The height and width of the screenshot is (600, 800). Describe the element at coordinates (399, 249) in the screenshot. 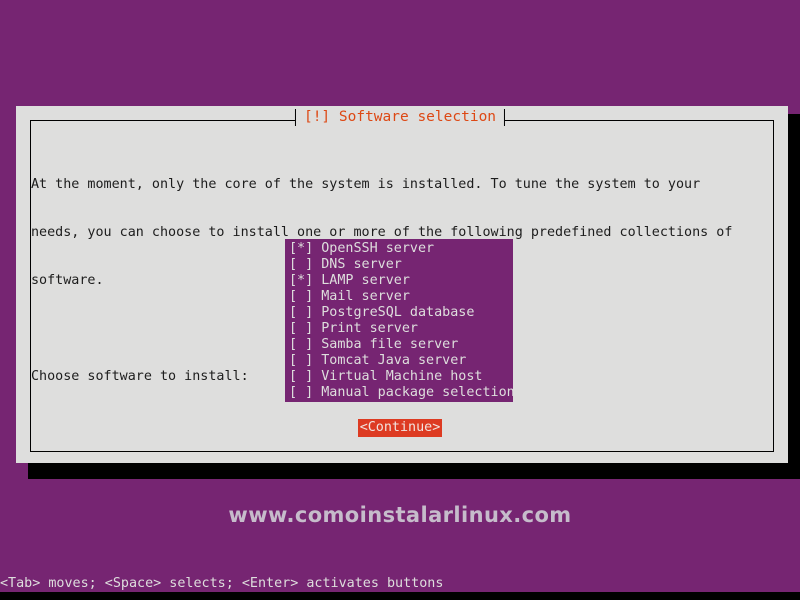

I see `list-item: [*] OpenSSH server` at that location.